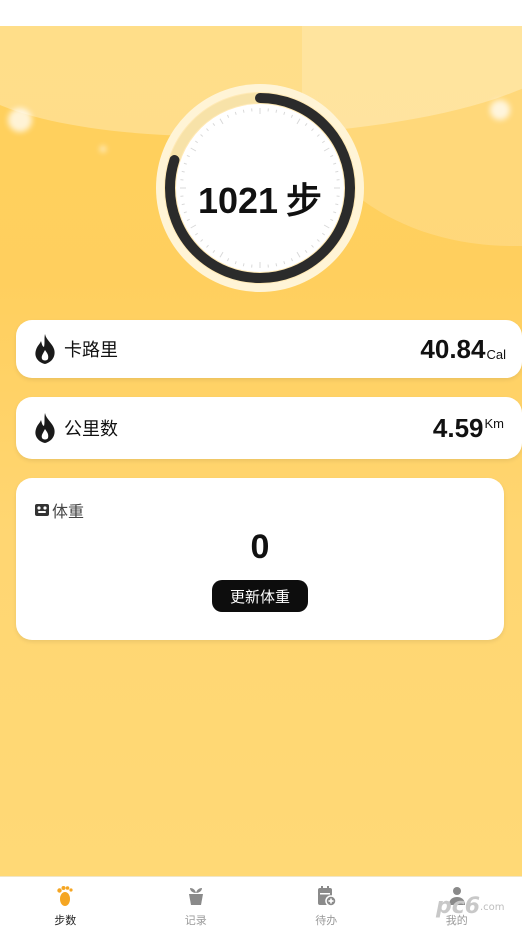  What do you see at coordinates (238, 200) in the screenshot?
I see `step-count-value: 1021` at bounding box center [238, 200].